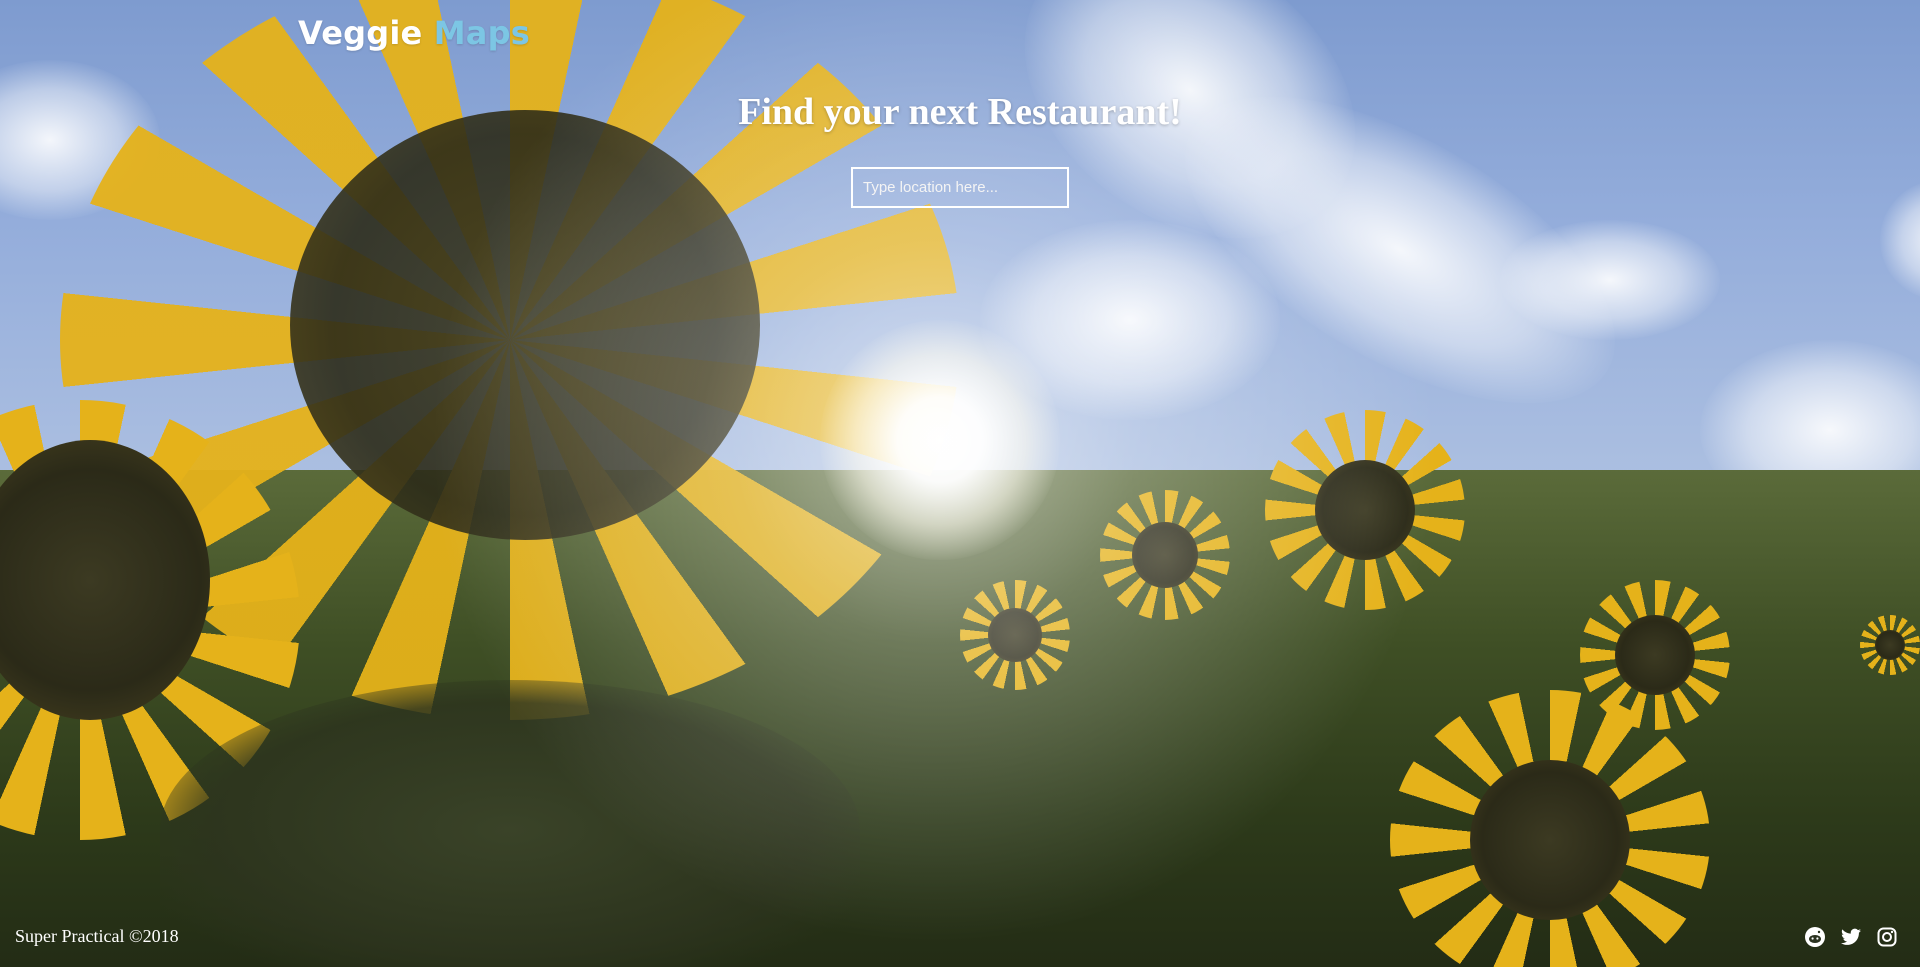 The image size is (1920, 967). I want to click on twitter-icon, so click(1851, 937).